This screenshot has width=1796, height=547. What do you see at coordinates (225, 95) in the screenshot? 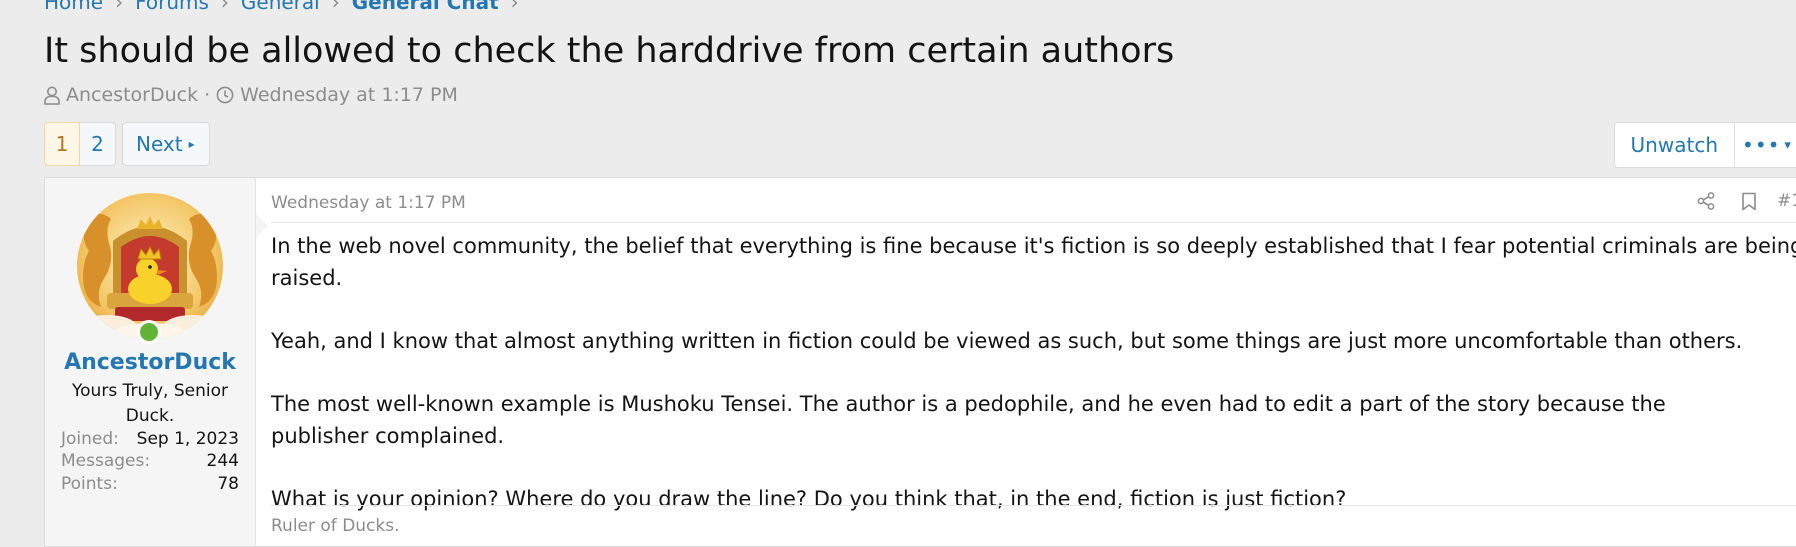
I see `clock-icon` at bounding box center [225, 95].